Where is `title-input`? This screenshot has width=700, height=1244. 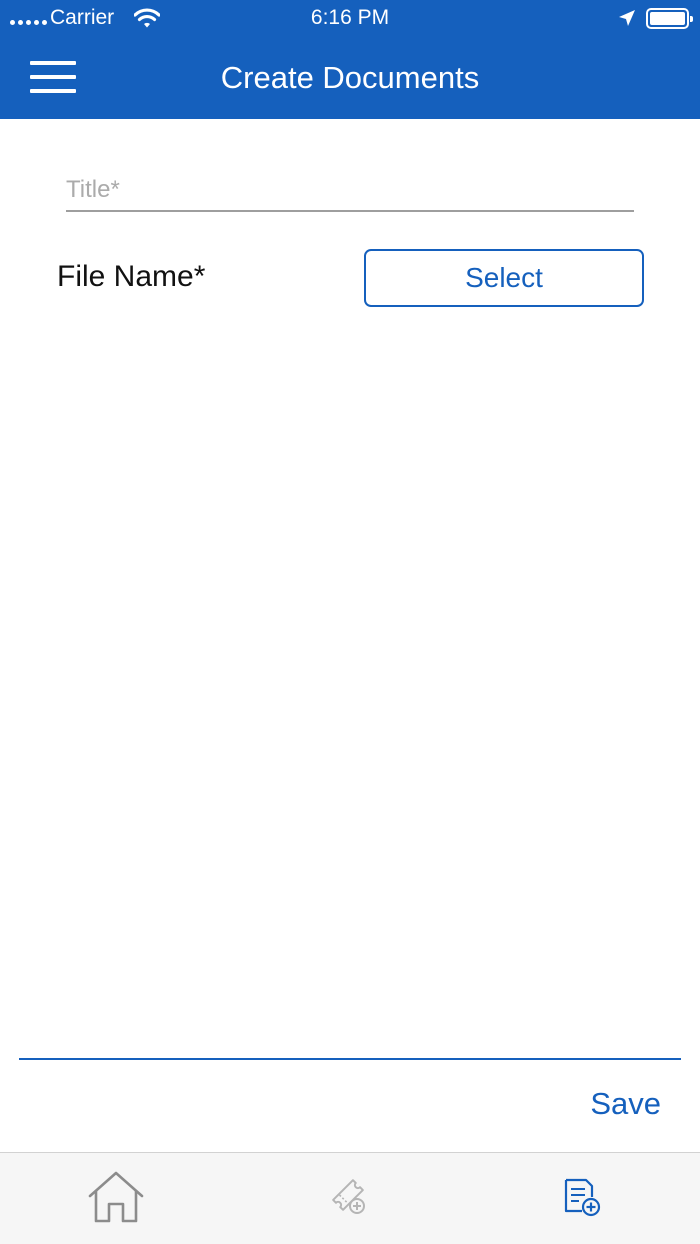 title-input is located at coordinates (350, 191).